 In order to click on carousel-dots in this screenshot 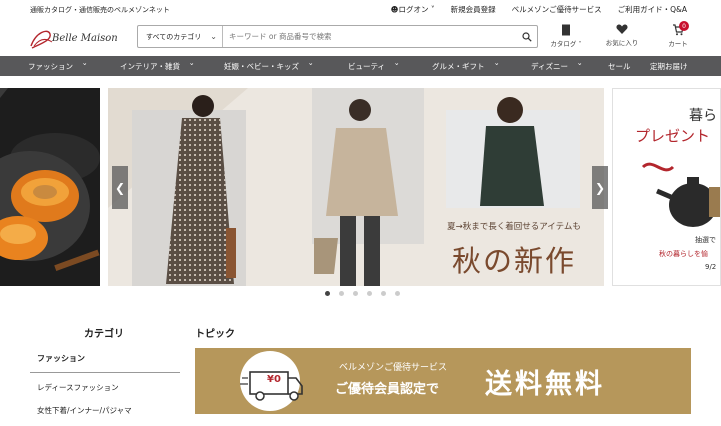, I will do `click(360, 293)`.